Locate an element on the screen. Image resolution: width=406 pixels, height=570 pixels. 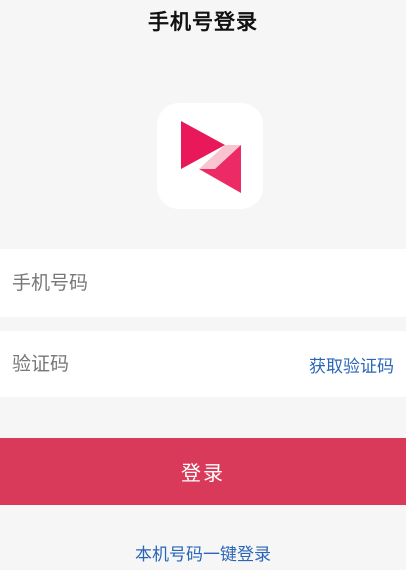
verification-code-input is located at coordinates (147, 364).